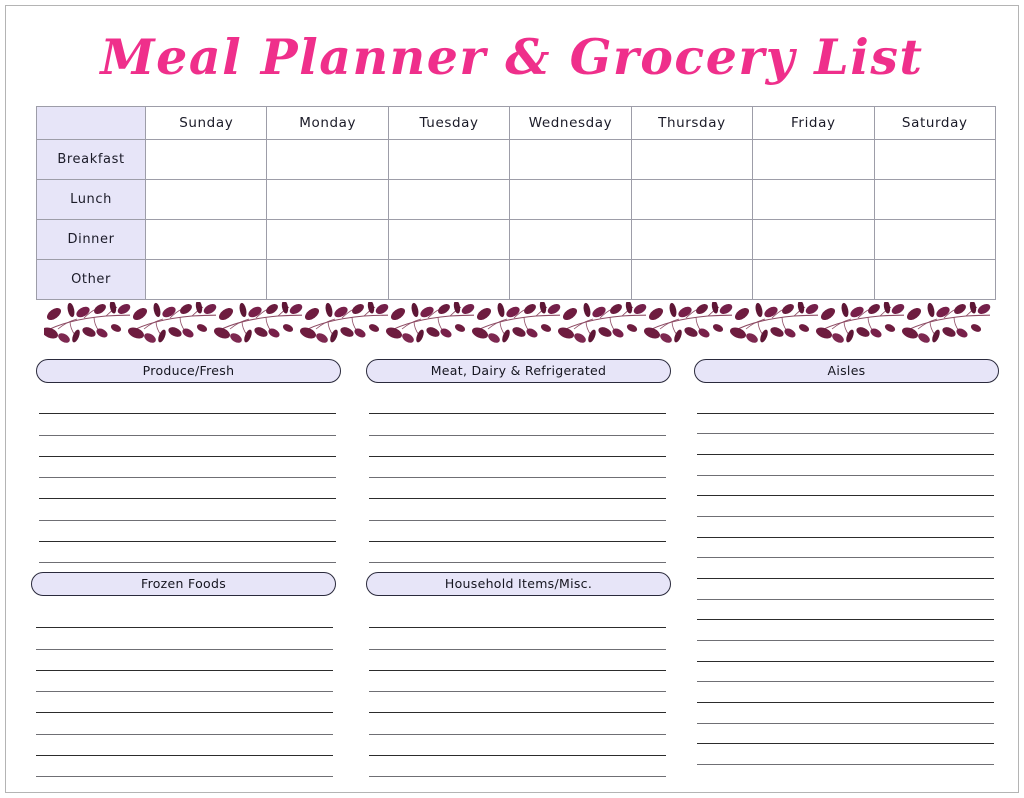  What do you see at coordinates (449, 239) in the screenshot?
I see `meal-cell-dinner-tuesday` at bounding box center [449, 239].